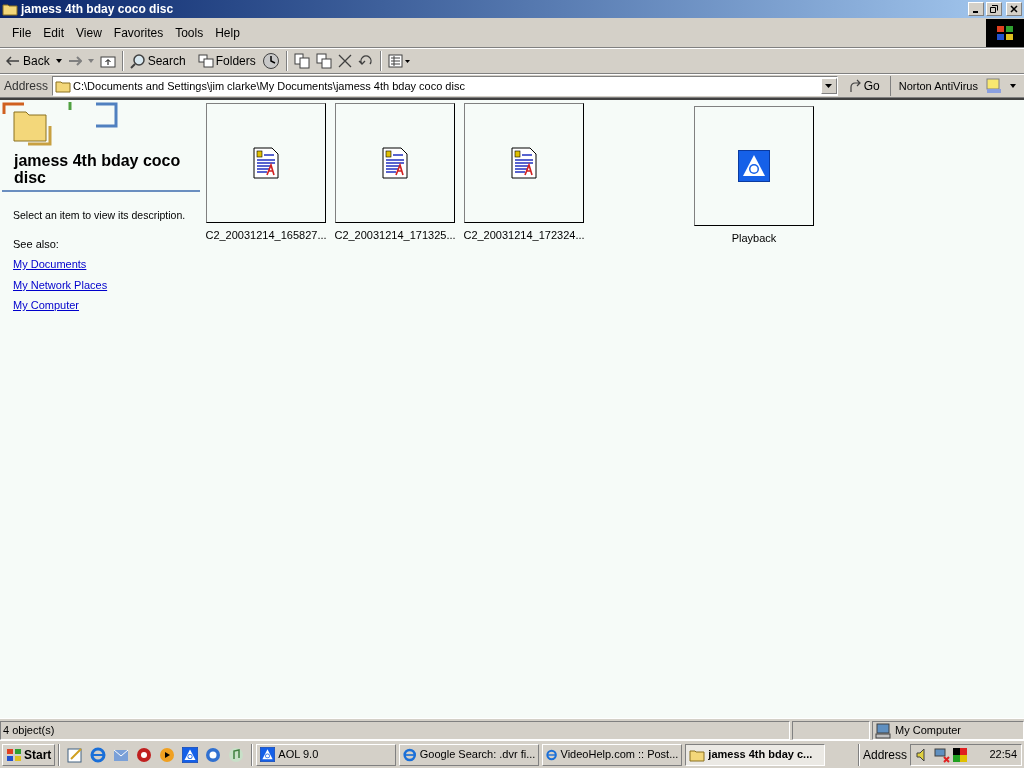 This screenshot has height=768, width=1024. Describe the element at coordinates (365, 61) in the screenshot. I see `undo-icon` at that location.